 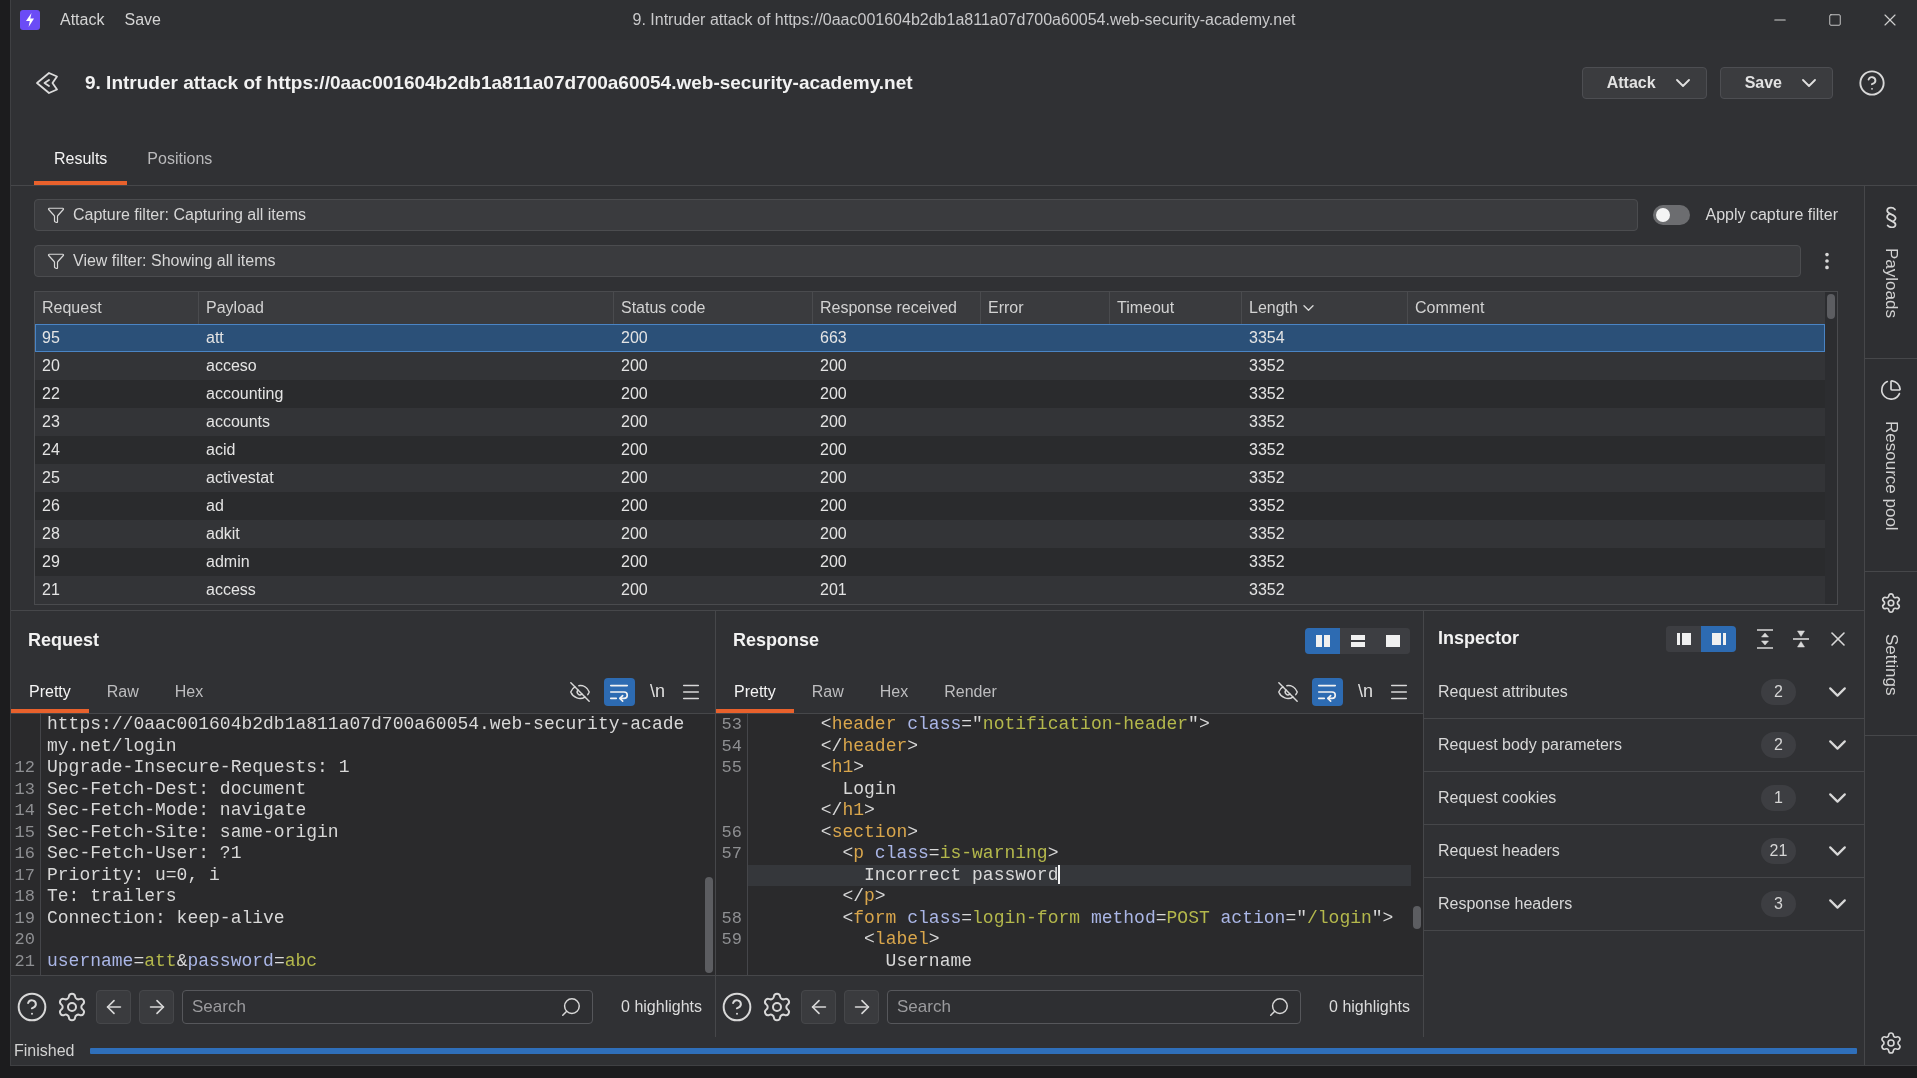 What do you see at coordinates (930, 338) in the screenshot?
I see `table-row: 95 att 200 663 3354` at bounding box center [930, 338].